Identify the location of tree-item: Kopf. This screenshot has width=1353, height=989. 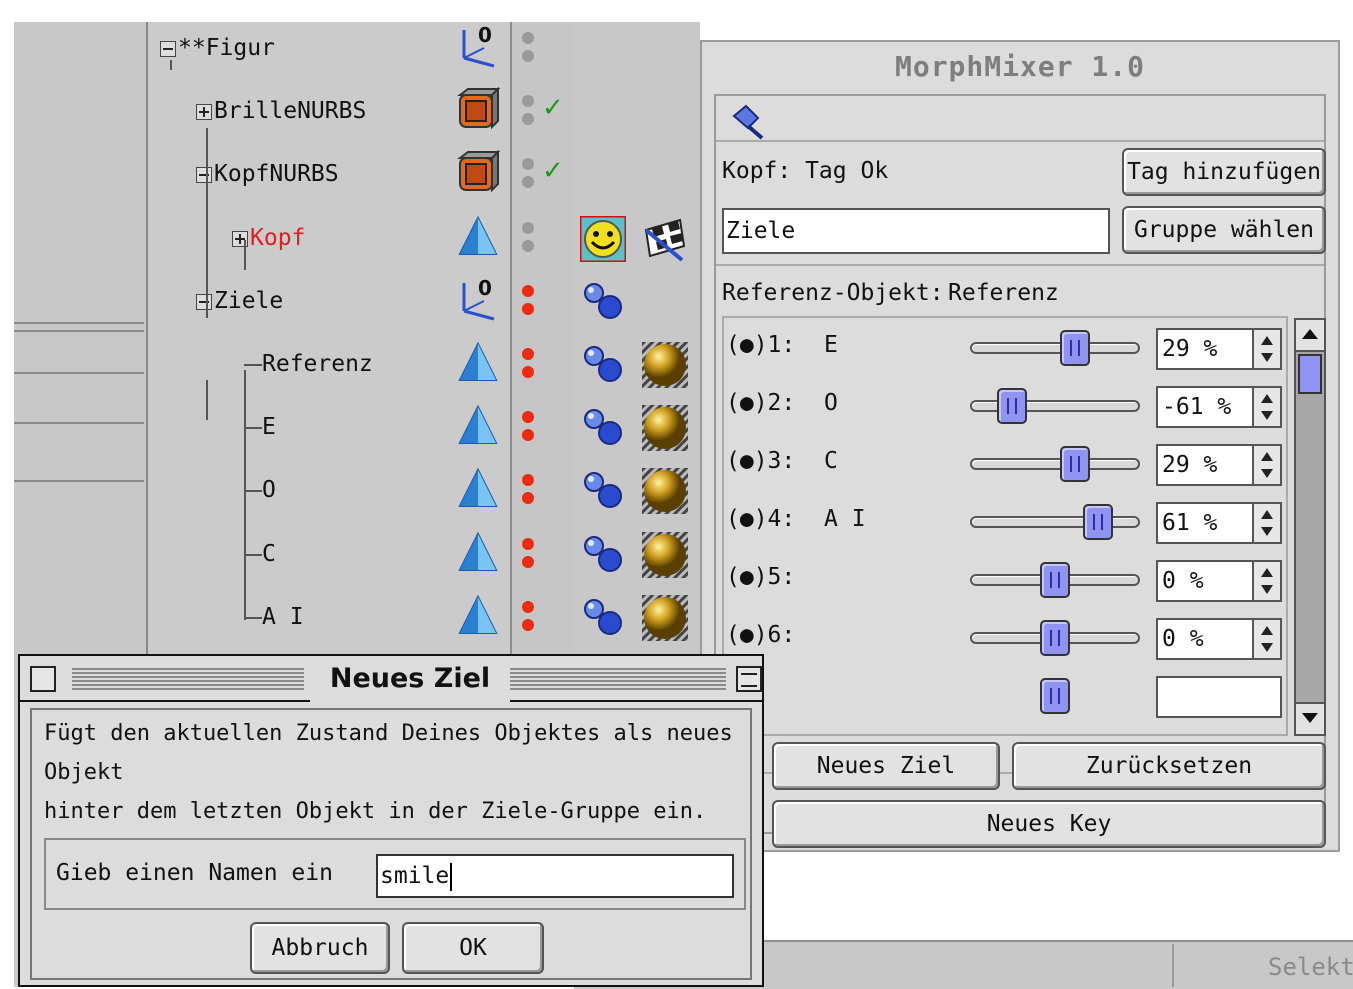
(268, 238).